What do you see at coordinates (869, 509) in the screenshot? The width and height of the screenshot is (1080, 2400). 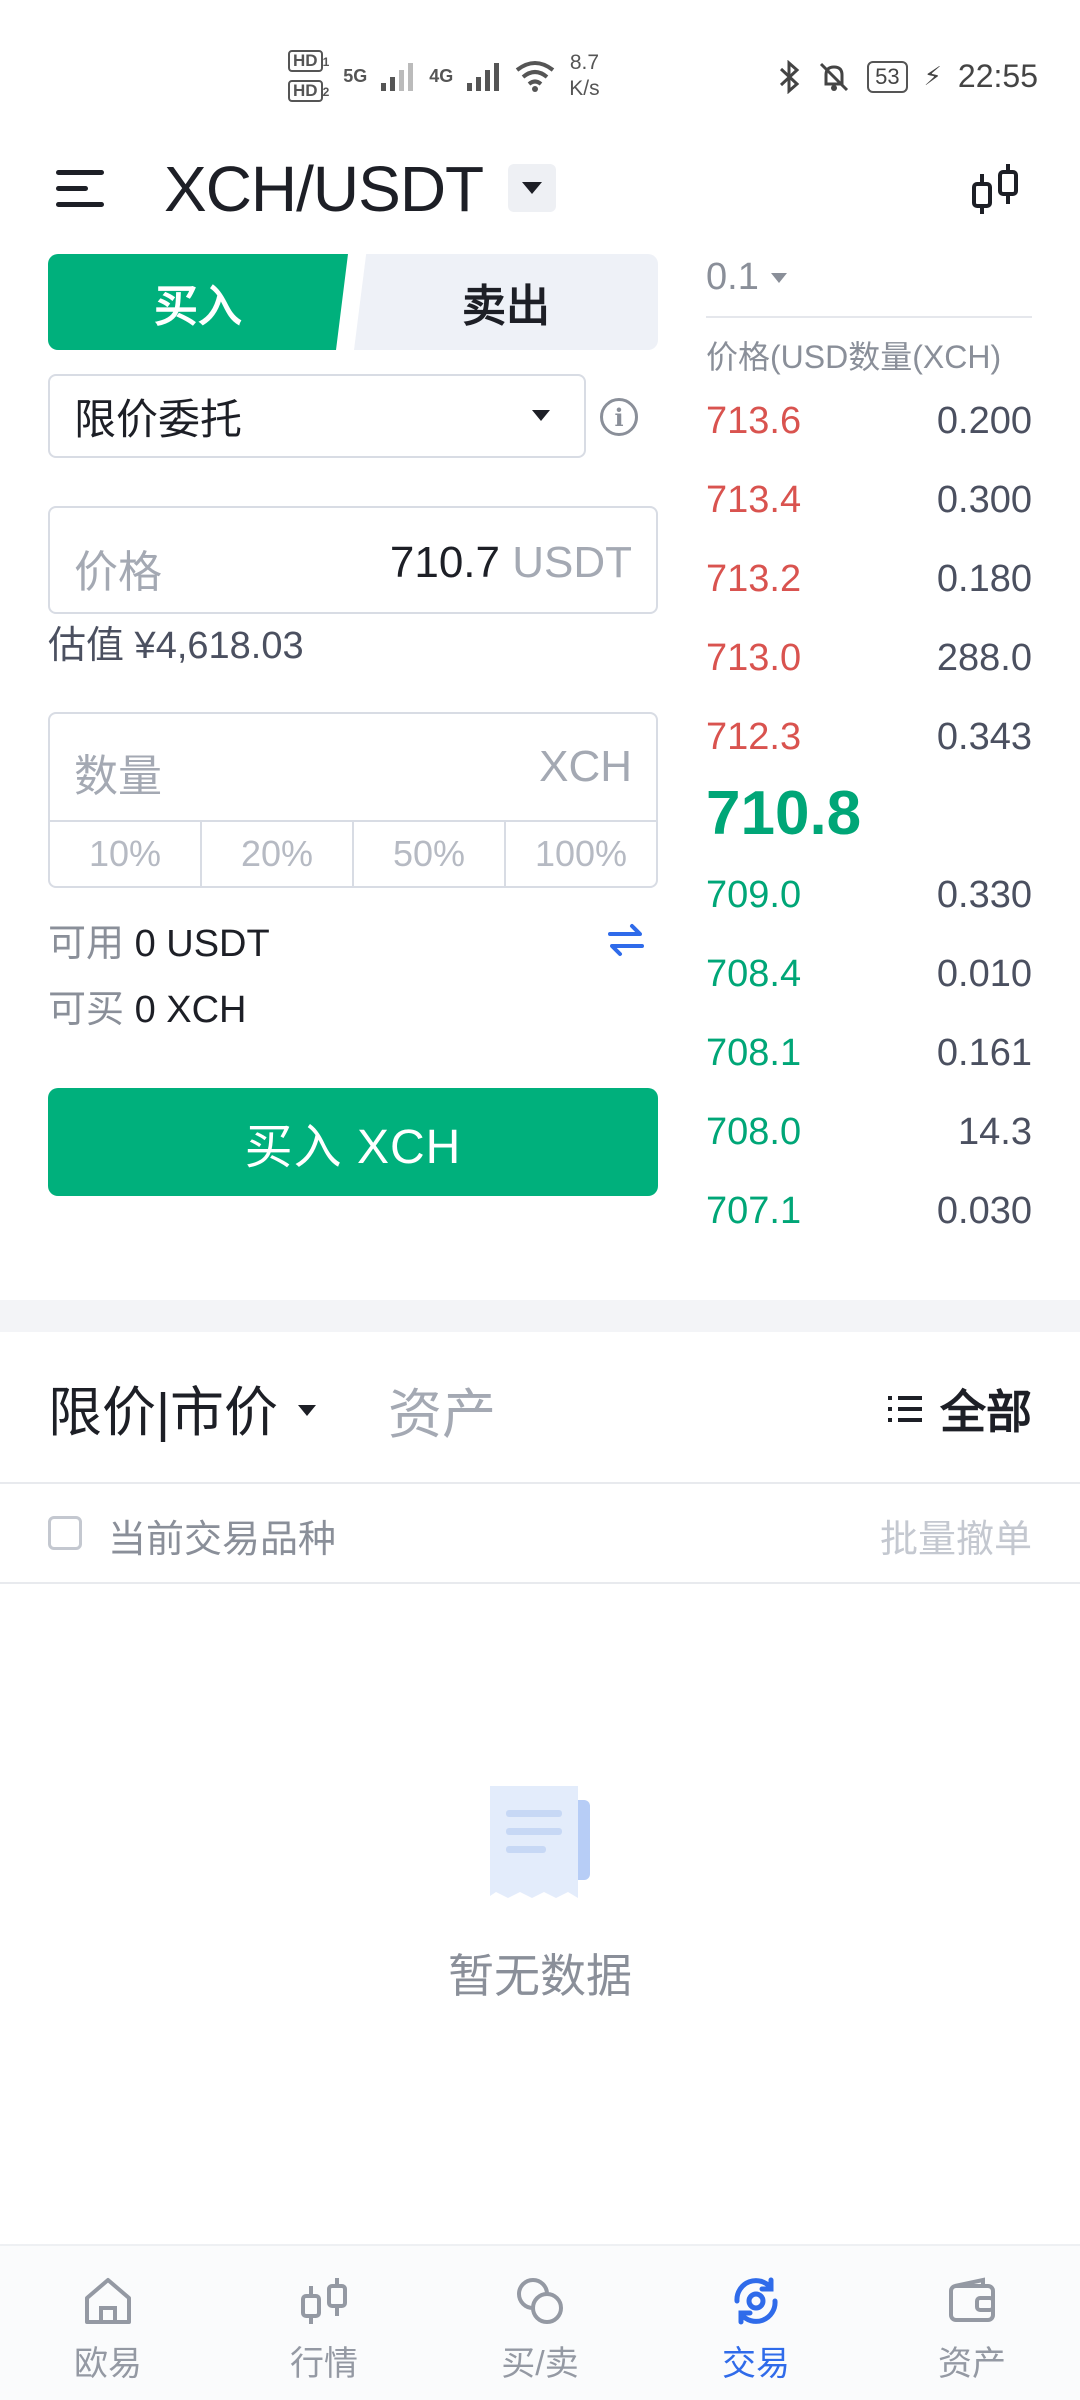 I see `ask-row: 713.4 0.300` at bounding box center [869, 509].